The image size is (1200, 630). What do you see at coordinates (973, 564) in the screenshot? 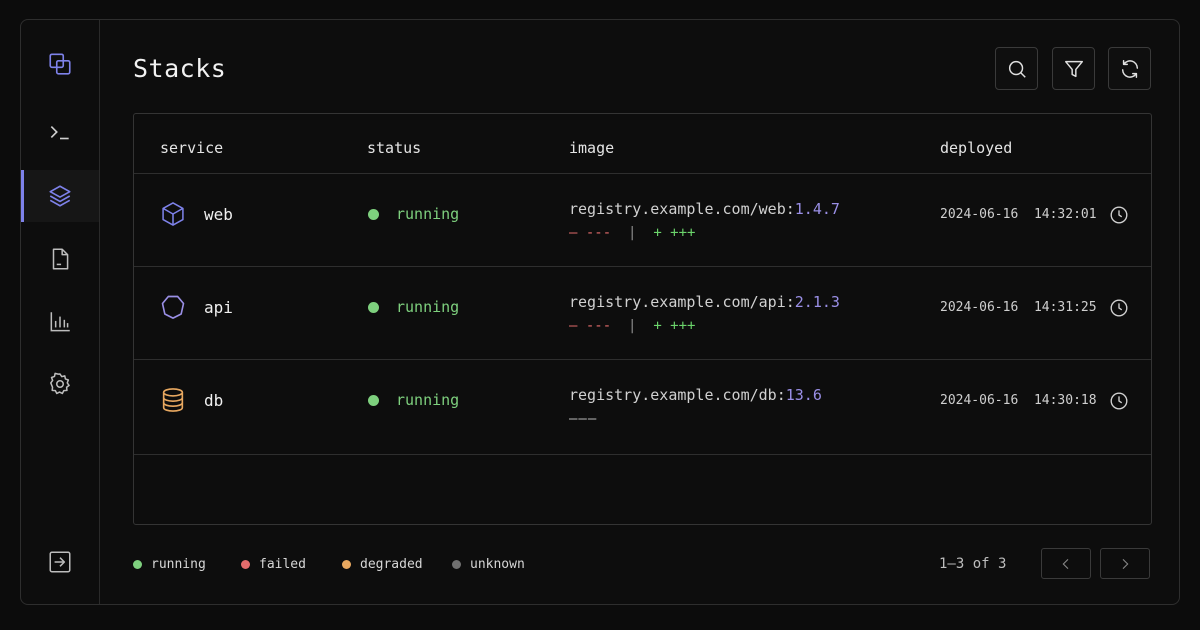
I see `pagination-info: 1–3 of 3` at bounding box center [973, 564].